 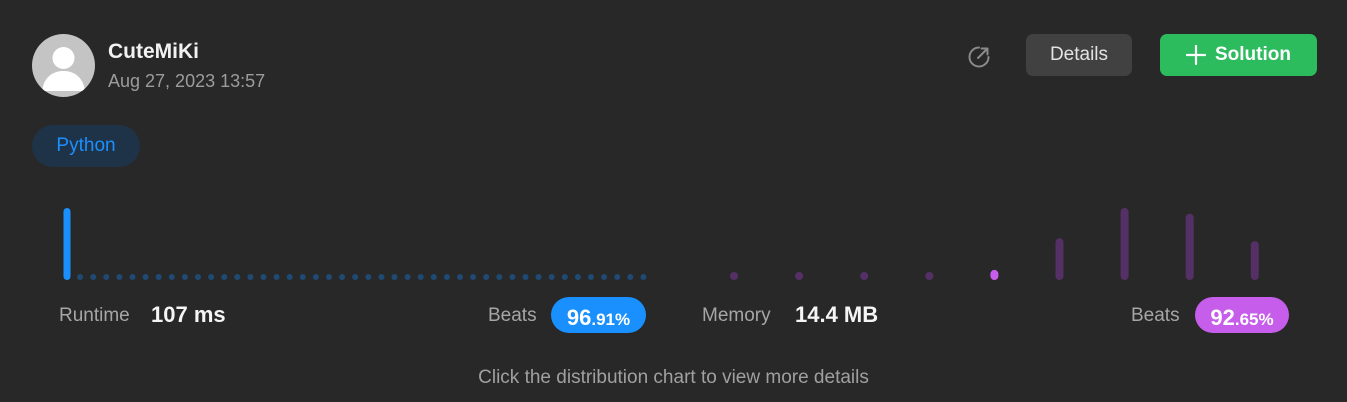 I want to click on runtime-beats-badge: 96.91%, so click(x=598, y=315).